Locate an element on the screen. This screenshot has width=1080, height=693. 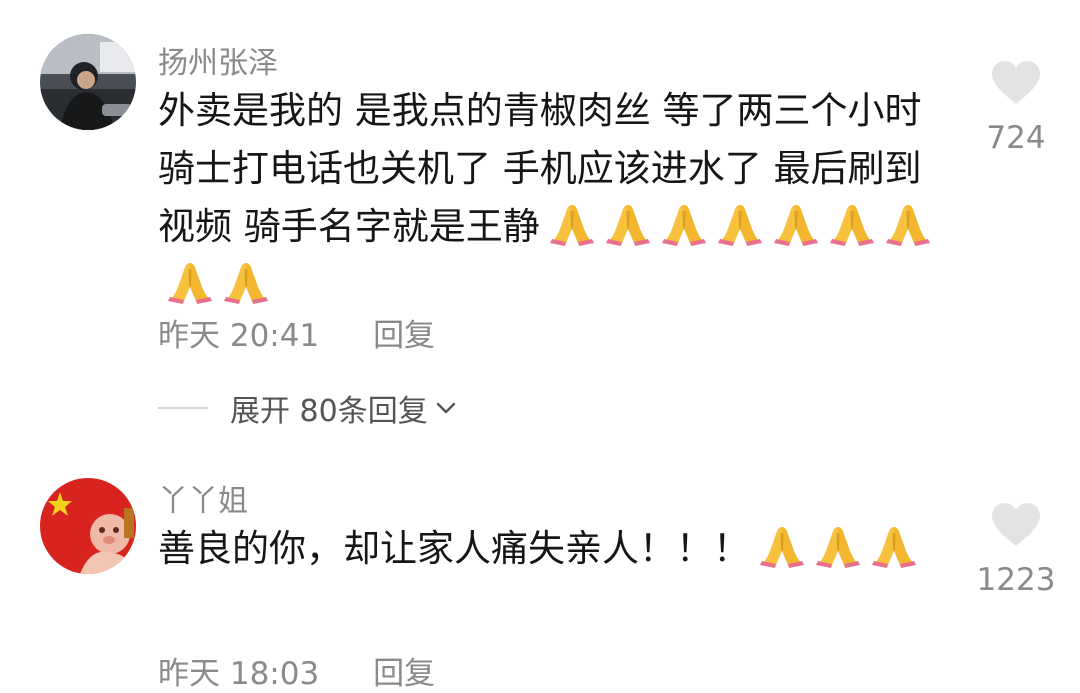
divider-line is located at coordinates (183, 408).